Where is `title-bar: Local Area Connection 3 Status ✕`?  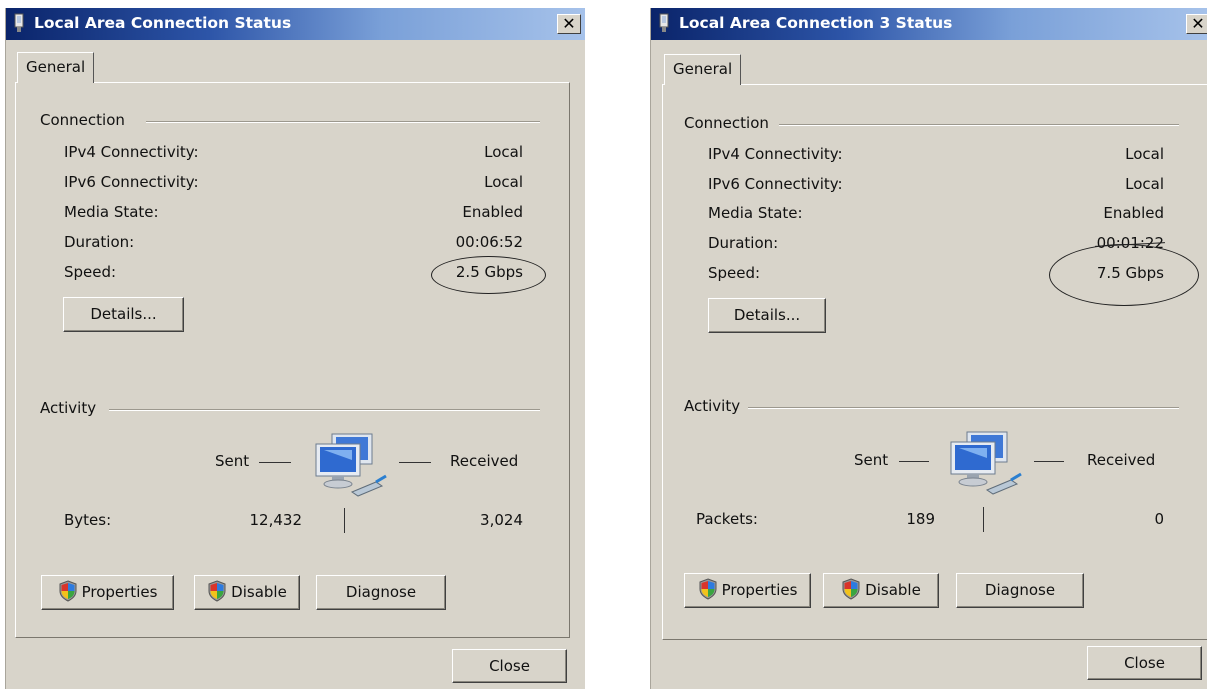
title-bar: Local Area Connection 3 Status ✕ is located at coordinates (929, 24).